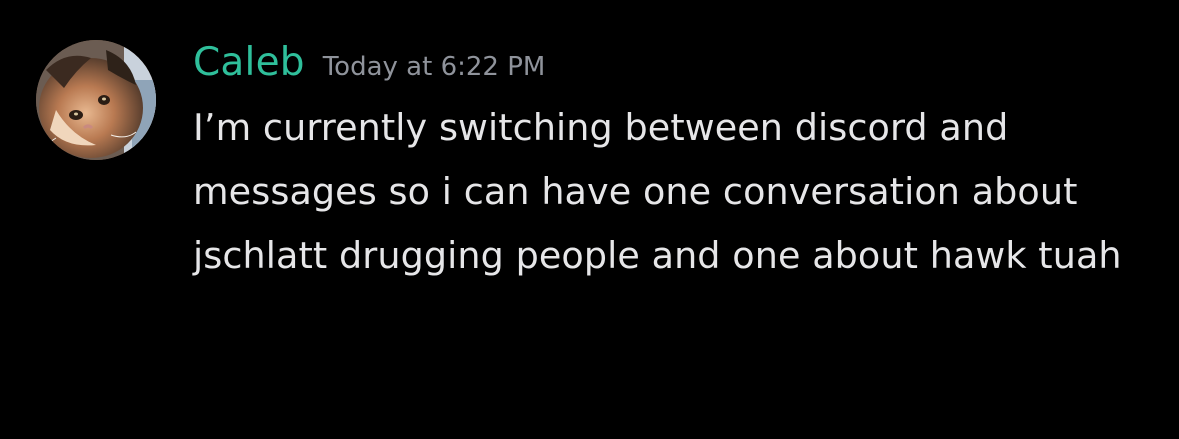 The height and width of the screenshot is (439, 1179). I want to click on cat-avatar-image, so click(96, 100).